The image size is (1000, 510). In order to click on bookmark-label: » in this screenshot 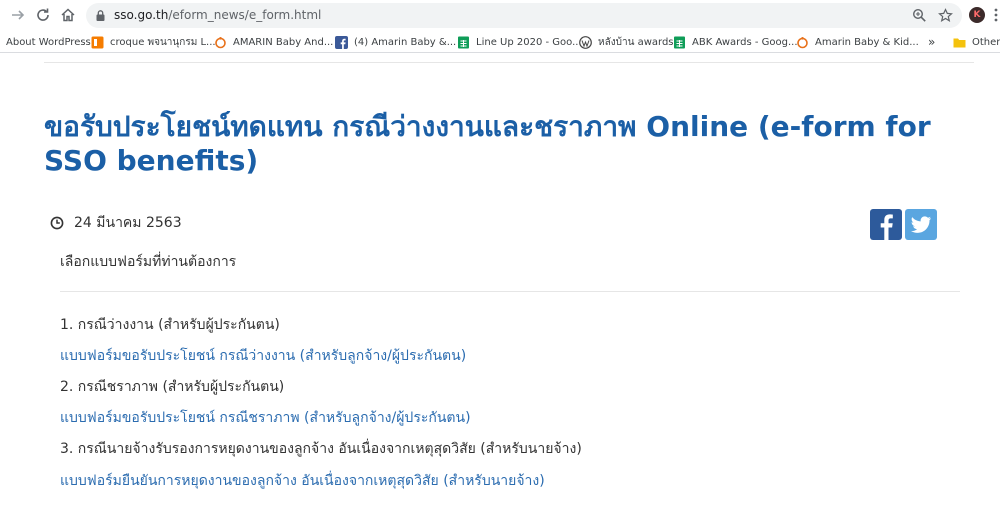, I will do `click(932, 42)`.